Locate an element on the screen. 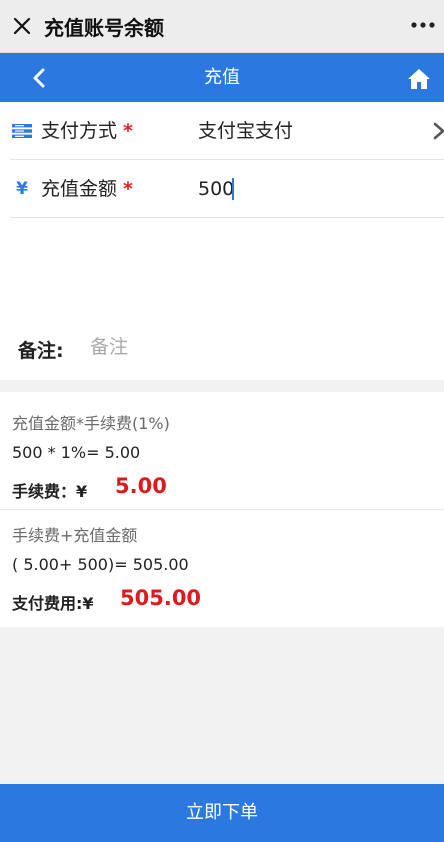 The height and width of the screenshot is (842, 444). chevron-left-icon is located at coordinates (39, 78).